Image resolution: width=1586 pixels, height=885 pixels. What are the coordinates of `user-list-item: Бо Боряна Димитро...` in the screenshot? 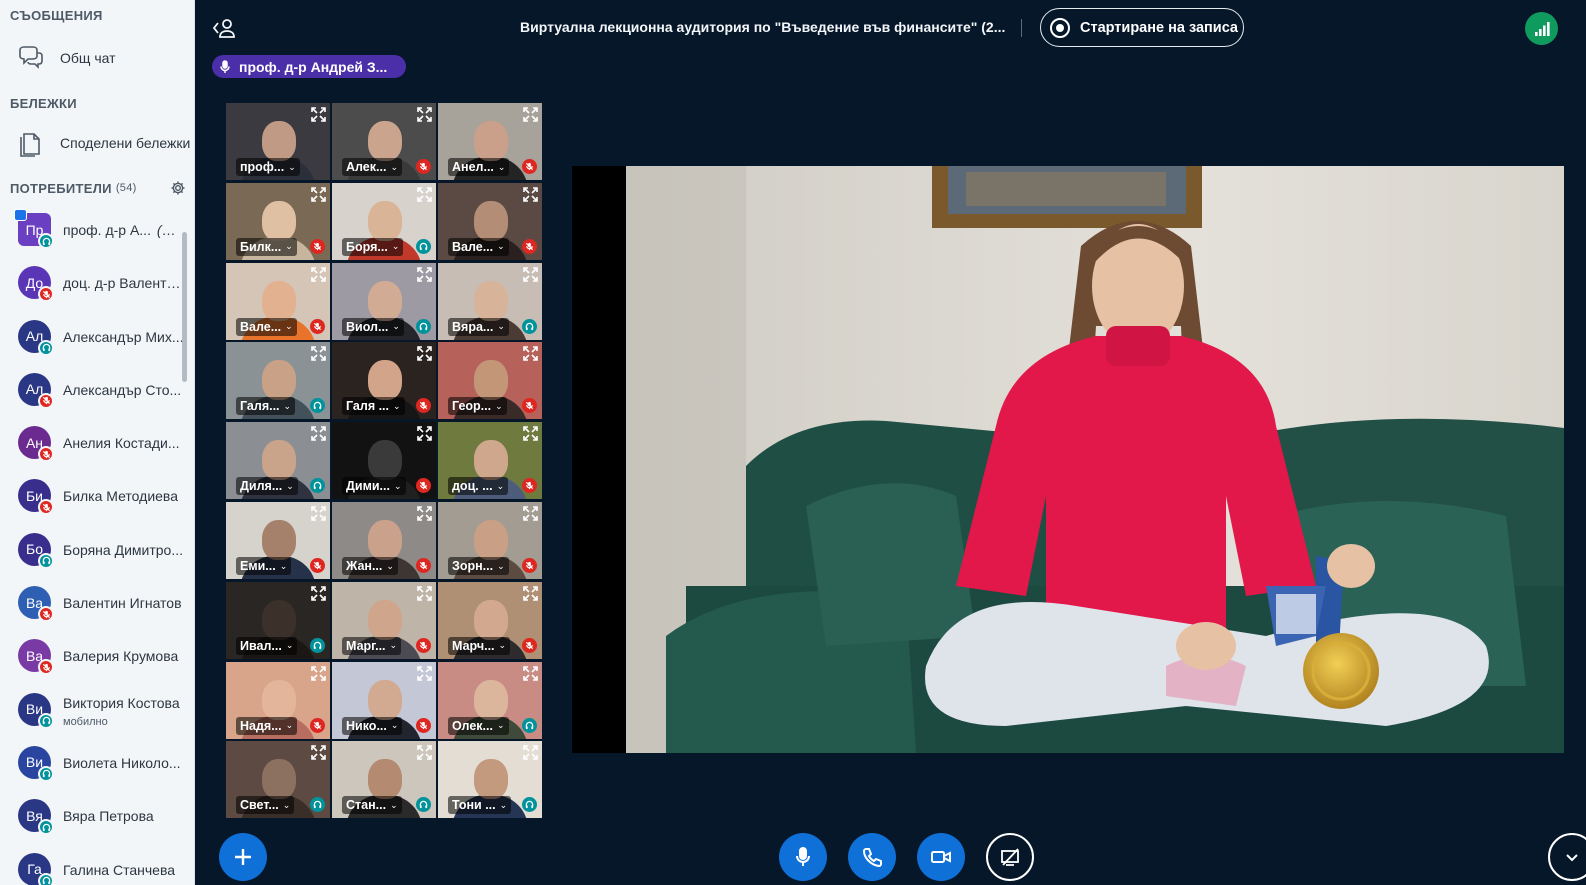 It's located at (94, 551).